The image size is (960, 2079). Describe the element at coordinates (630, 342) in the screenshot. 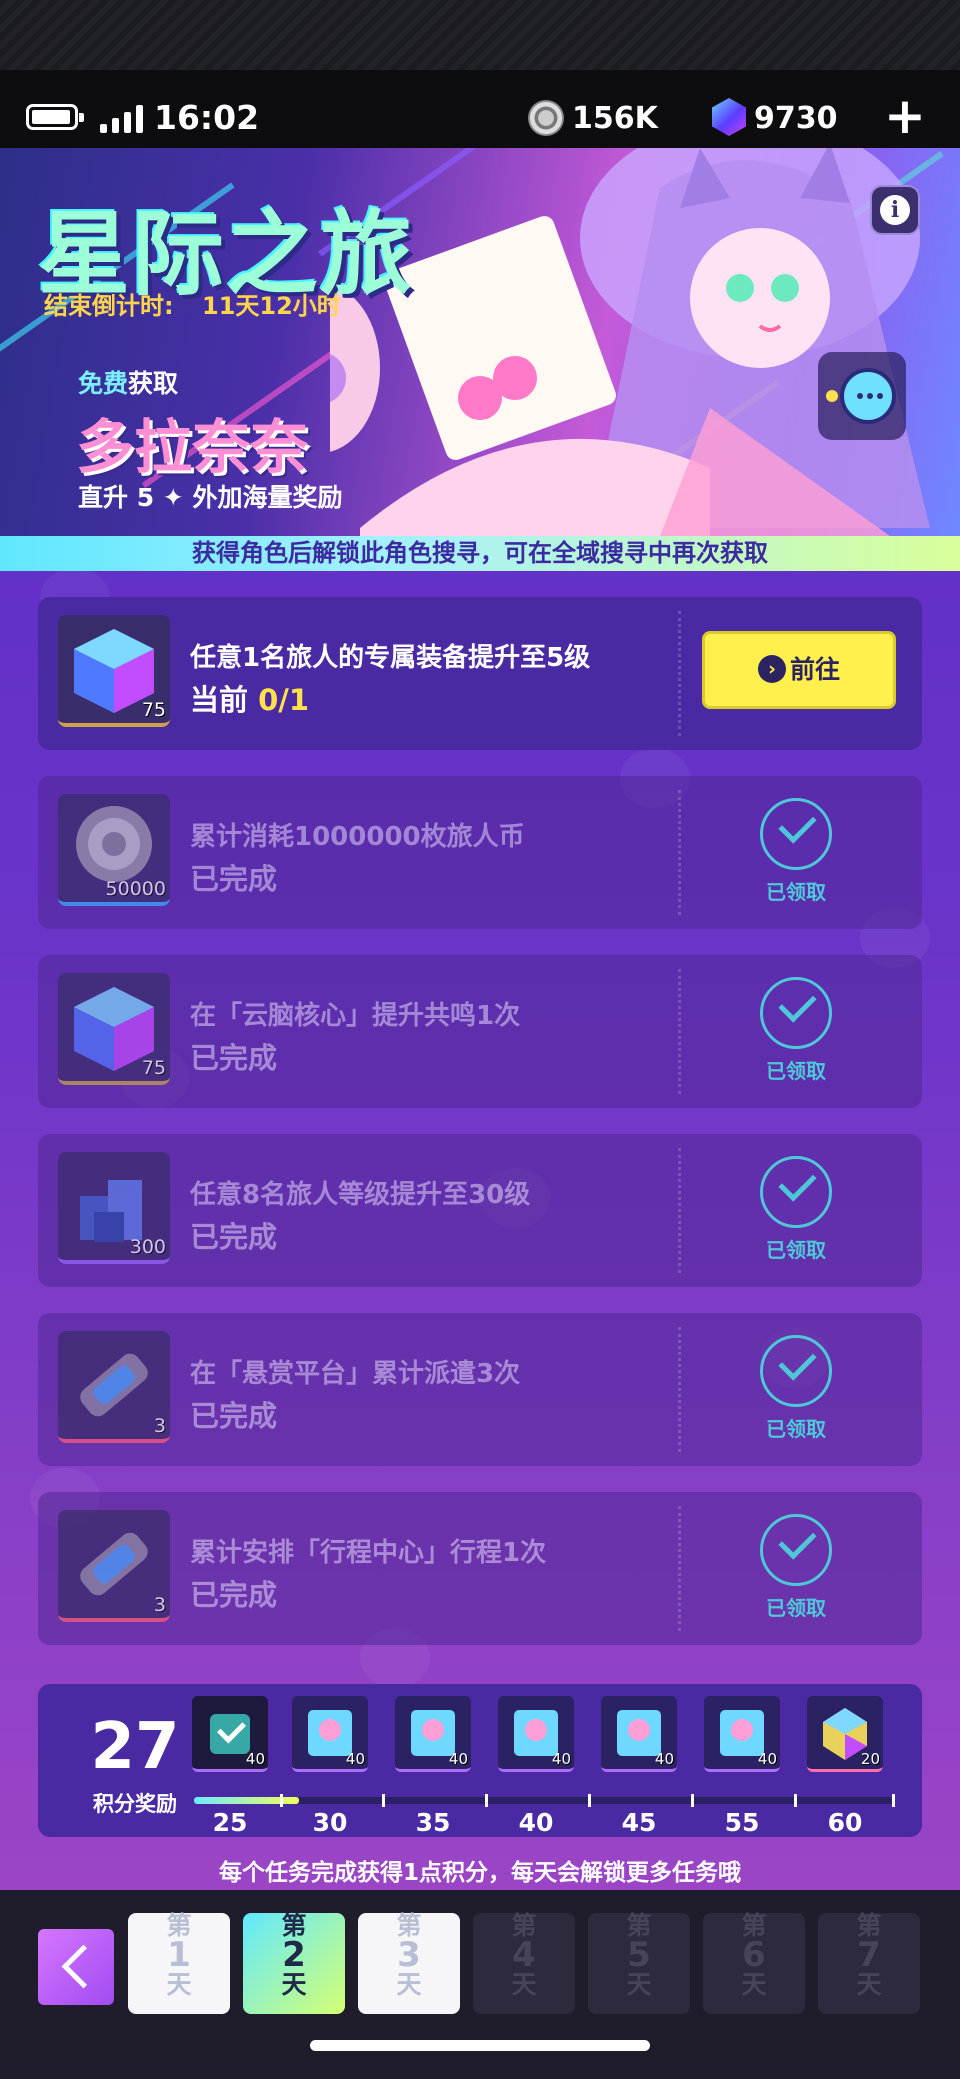

I see `character-illustration` at that location.